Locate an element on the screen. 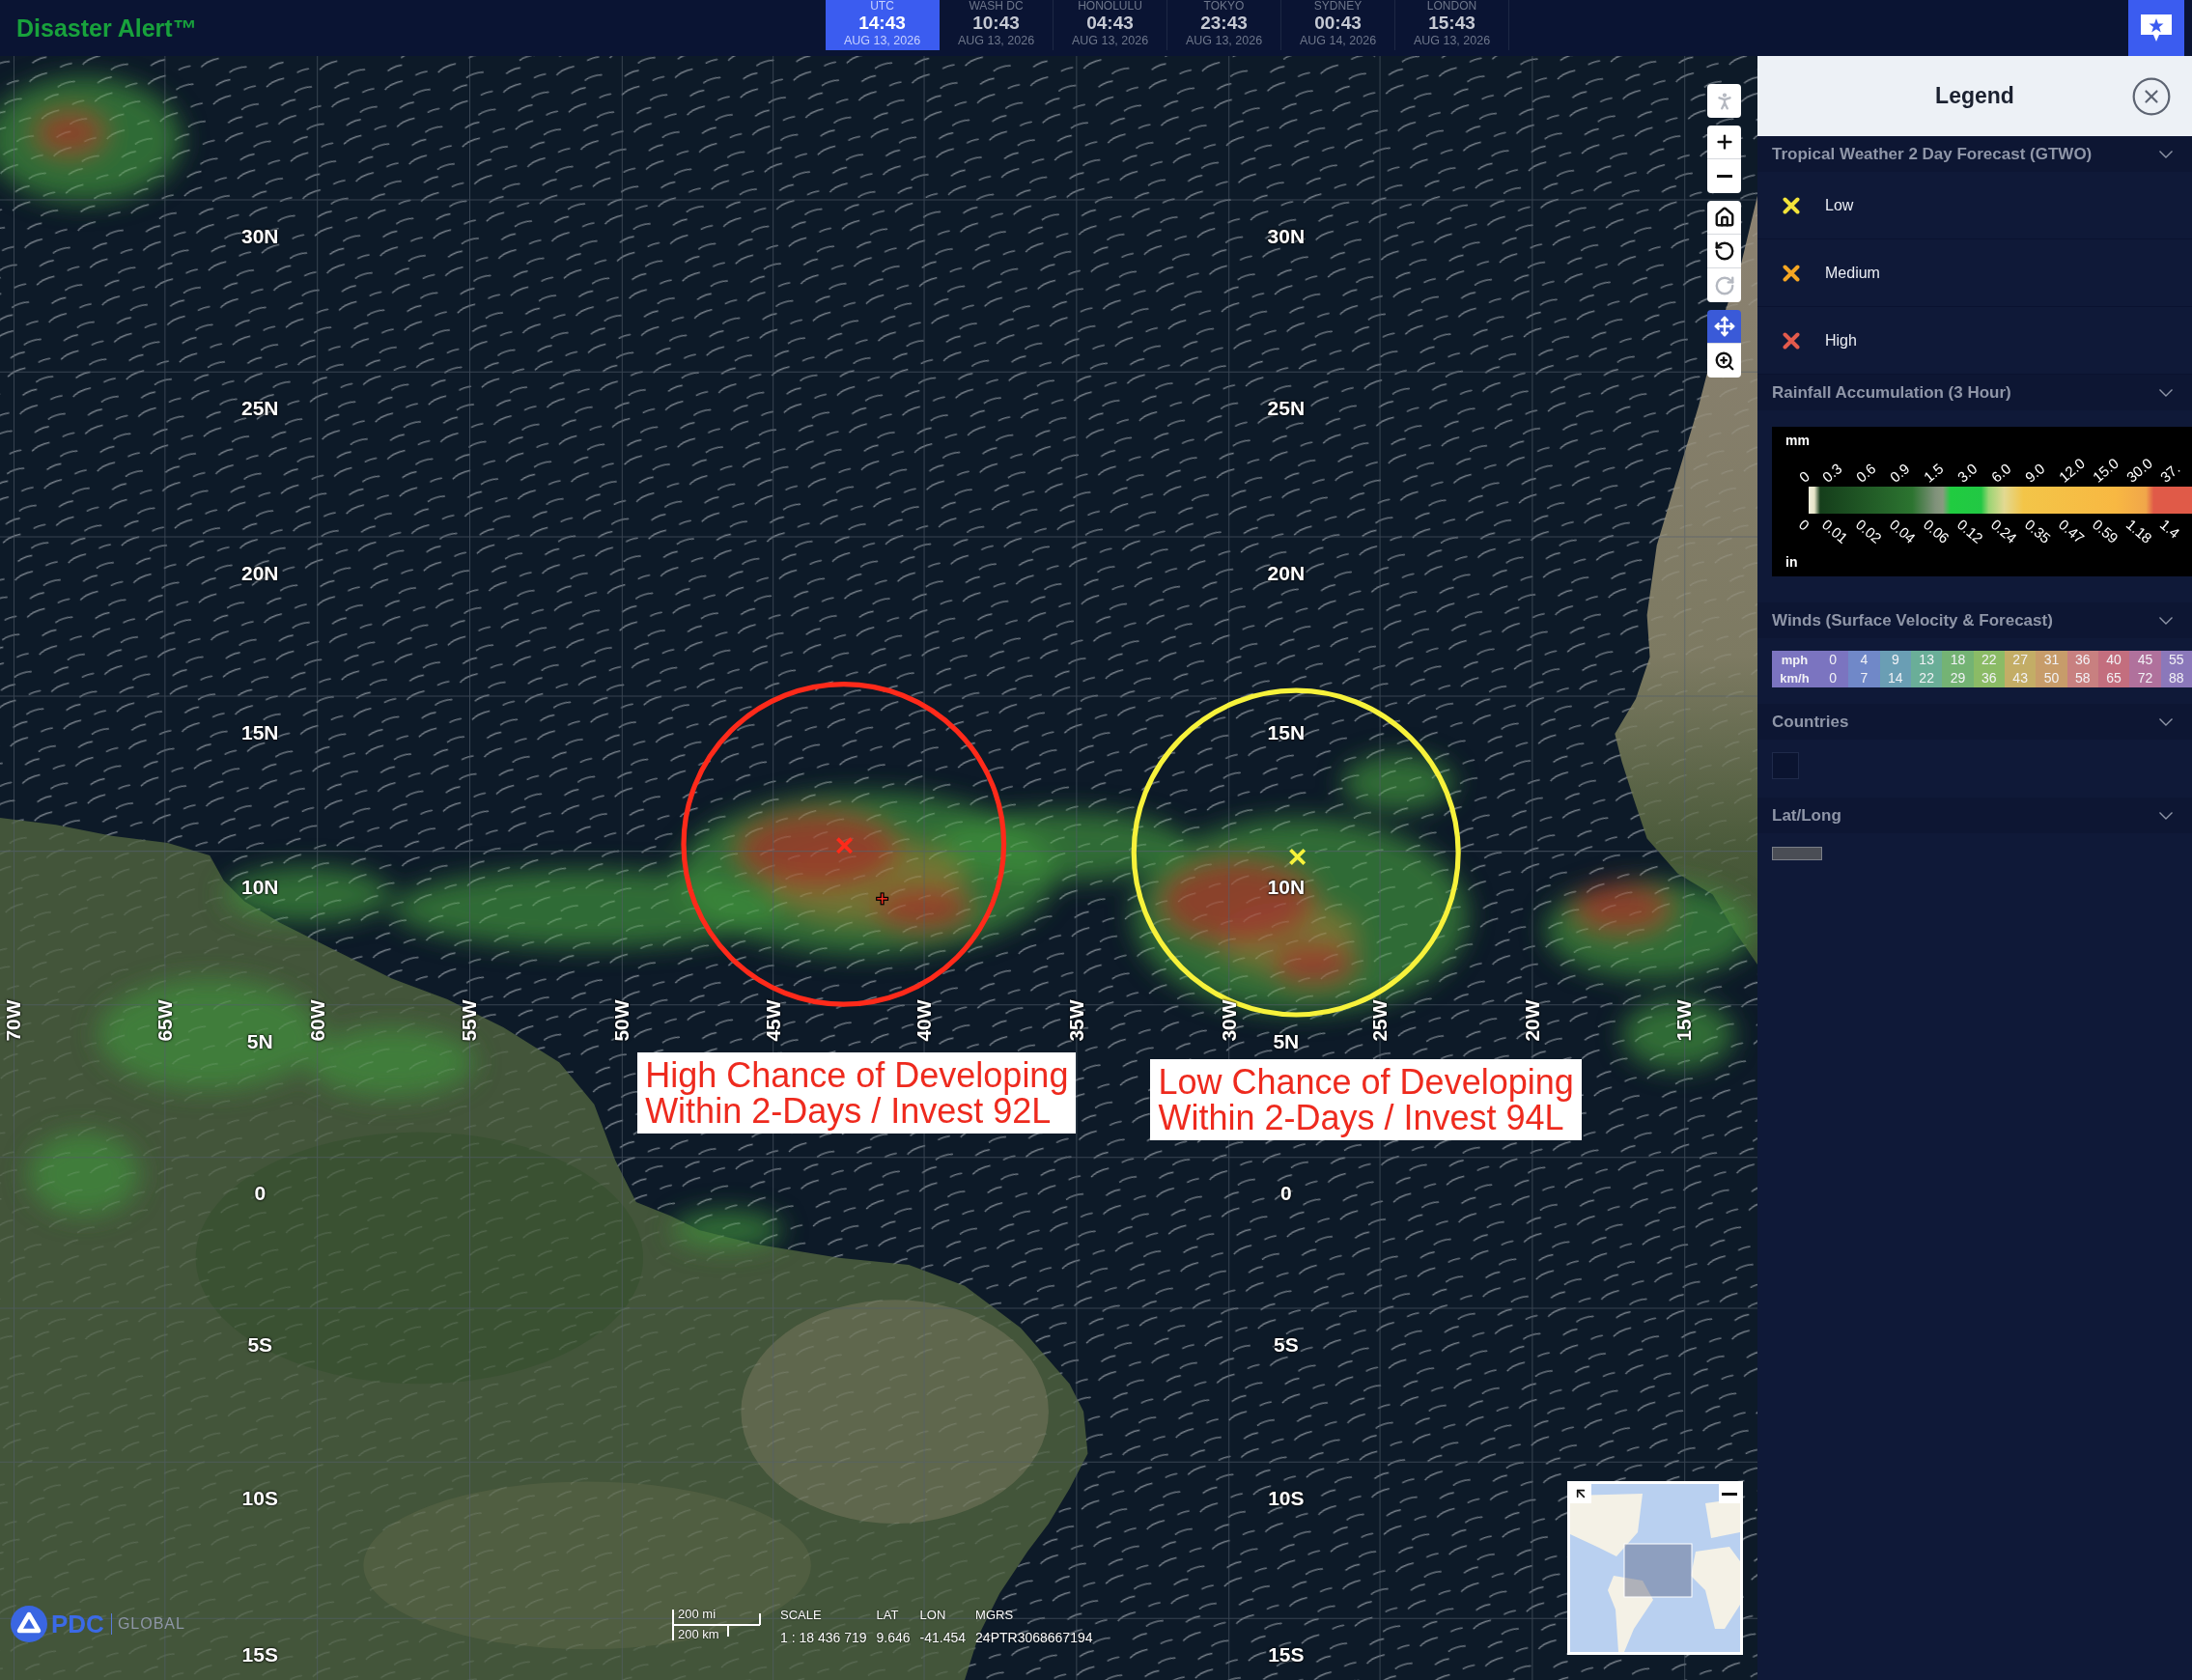 Image resolution: width=2192 pixels, height=1680 pixels. wind-speed-value: 18 is located at coordinates (1958, 660).